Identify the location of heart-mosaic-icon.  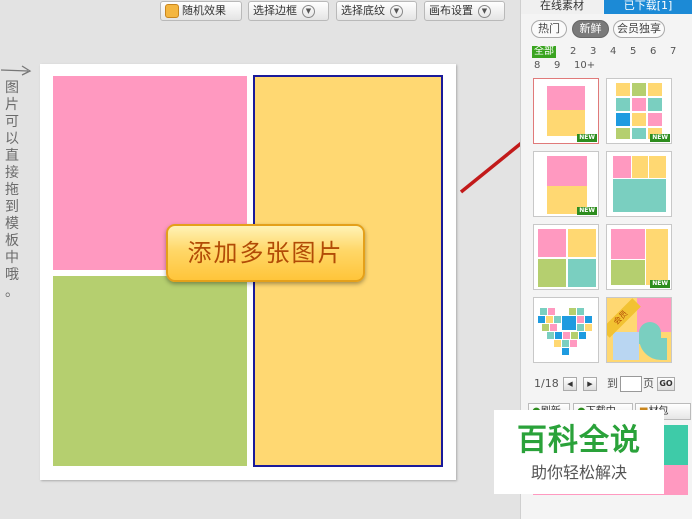
(565, 331).